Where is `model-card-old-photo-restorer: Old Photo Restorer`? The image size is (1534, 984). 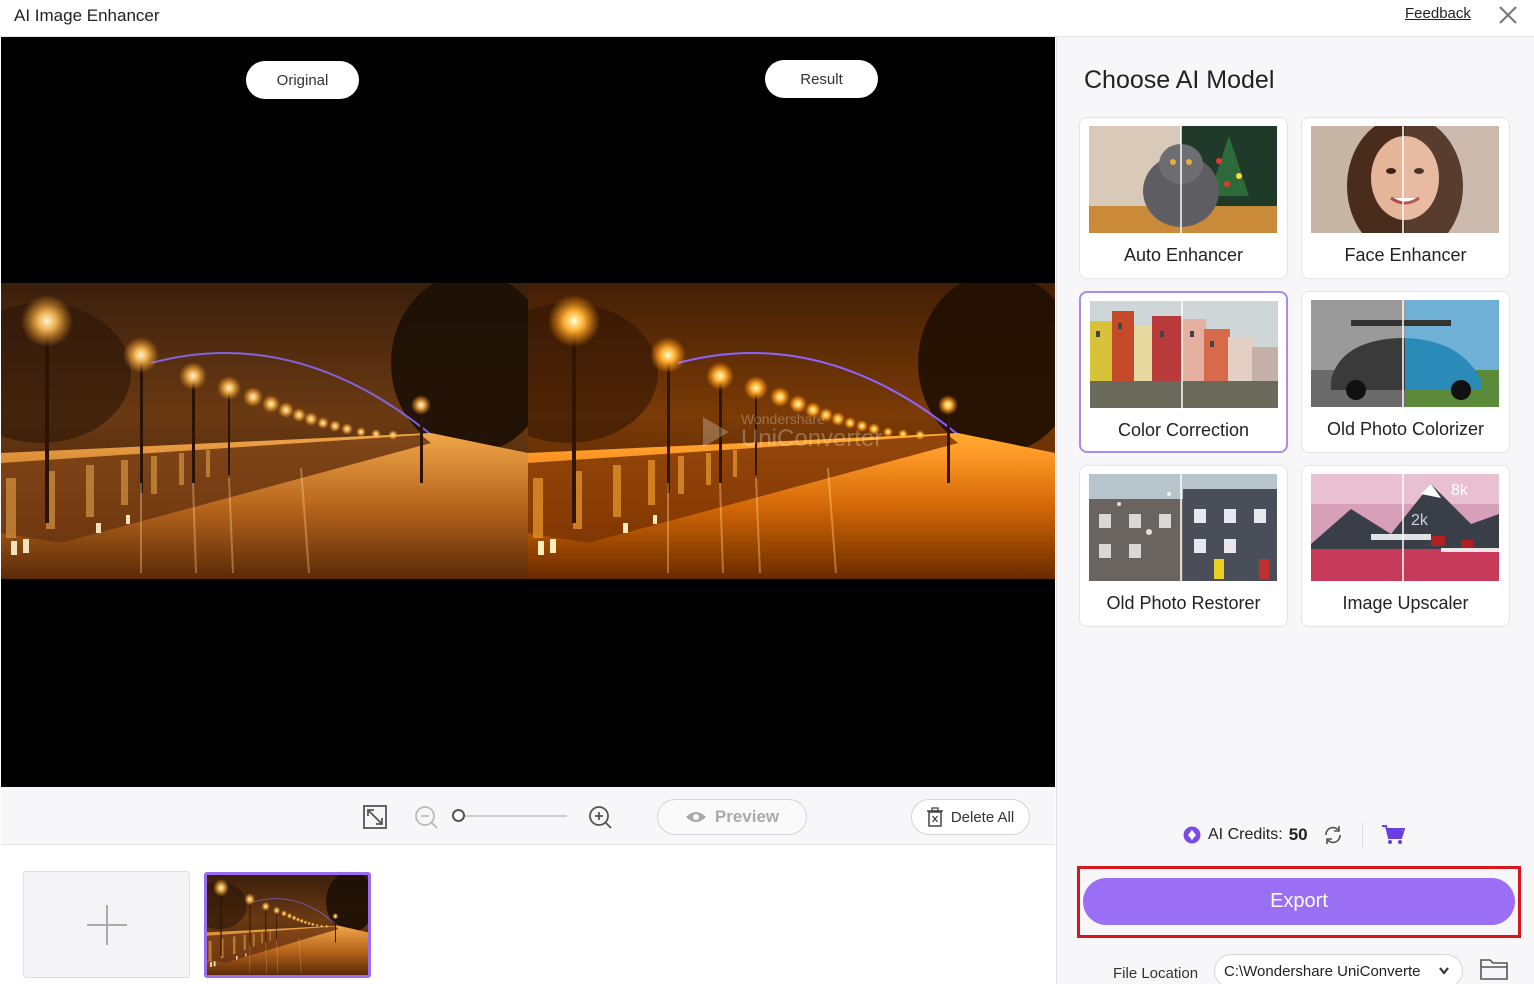
model-card-old-photo-restorer: Old Photo Restorer is located at coordinates (1183, 546).